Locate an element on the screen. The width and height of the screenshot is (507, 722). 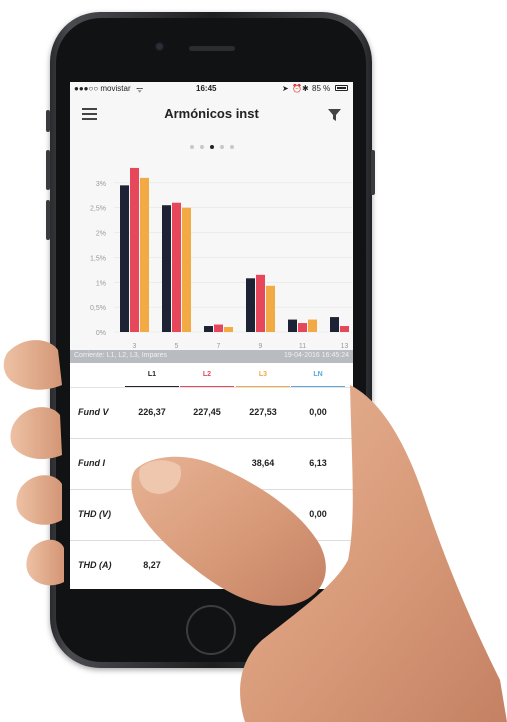
alarm-icon: ⏰ is located at coordinates (297, 88).